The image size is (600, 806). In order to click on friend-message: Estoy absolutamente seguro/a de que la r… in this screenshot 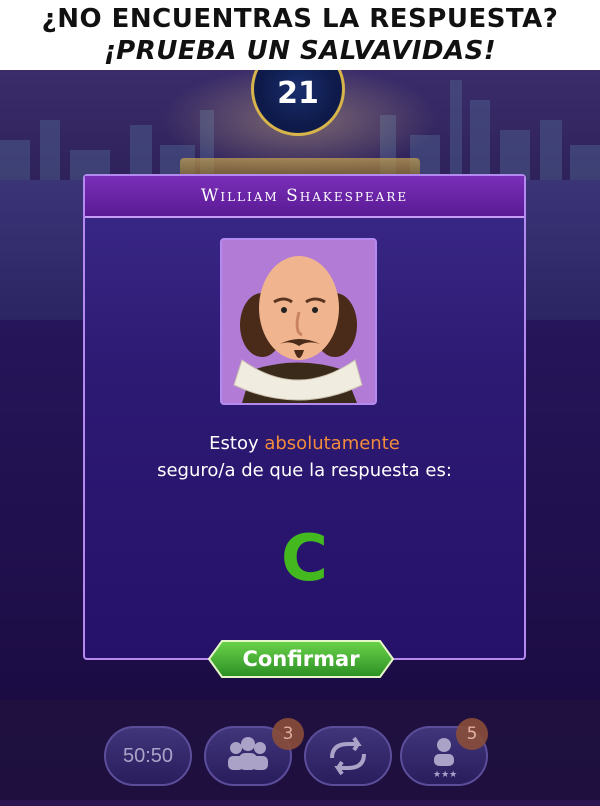, I will do `click(304, 457)`.